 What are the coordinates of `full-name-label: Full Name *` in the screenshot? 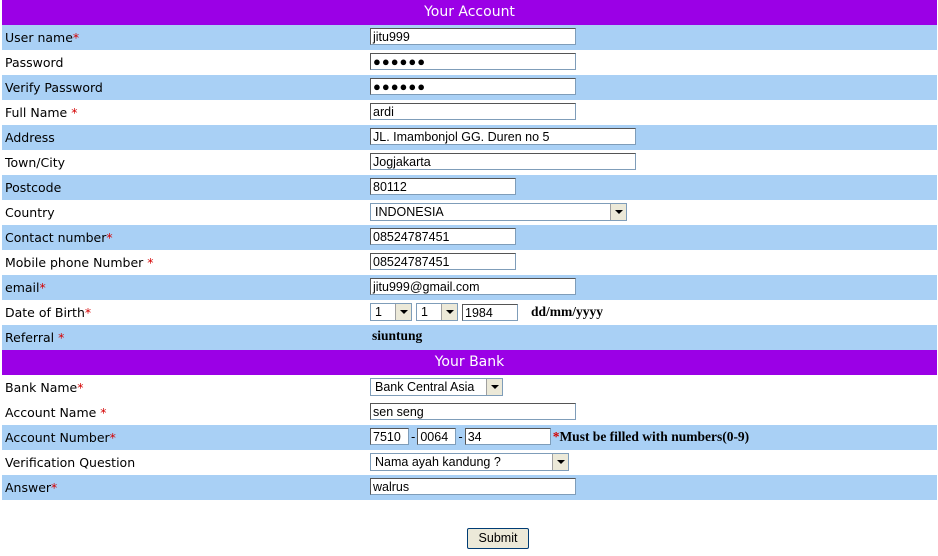 It's located at (41, 112).